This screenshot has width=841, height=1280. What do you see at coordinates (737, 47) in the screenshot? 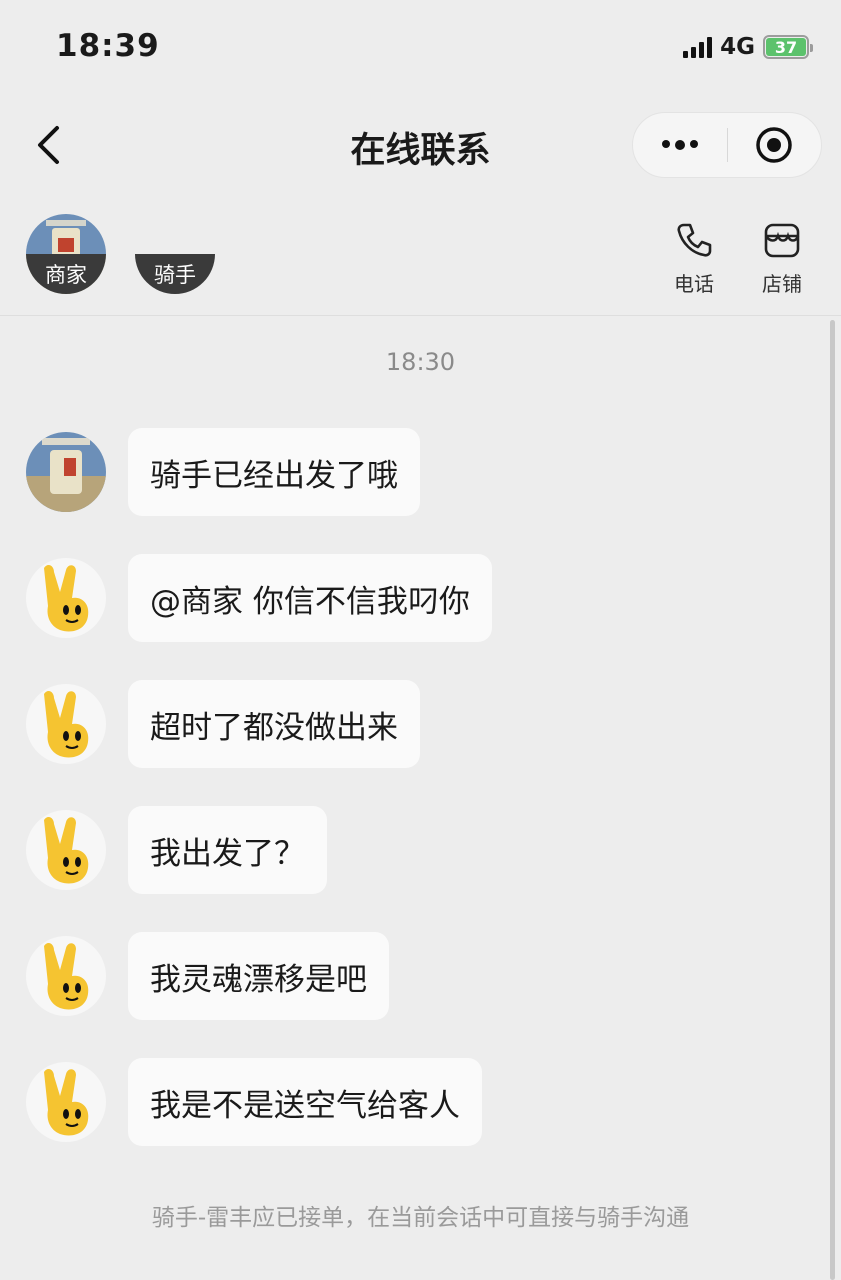
I see `network-type: 4G` at bounding box center [737, 47].